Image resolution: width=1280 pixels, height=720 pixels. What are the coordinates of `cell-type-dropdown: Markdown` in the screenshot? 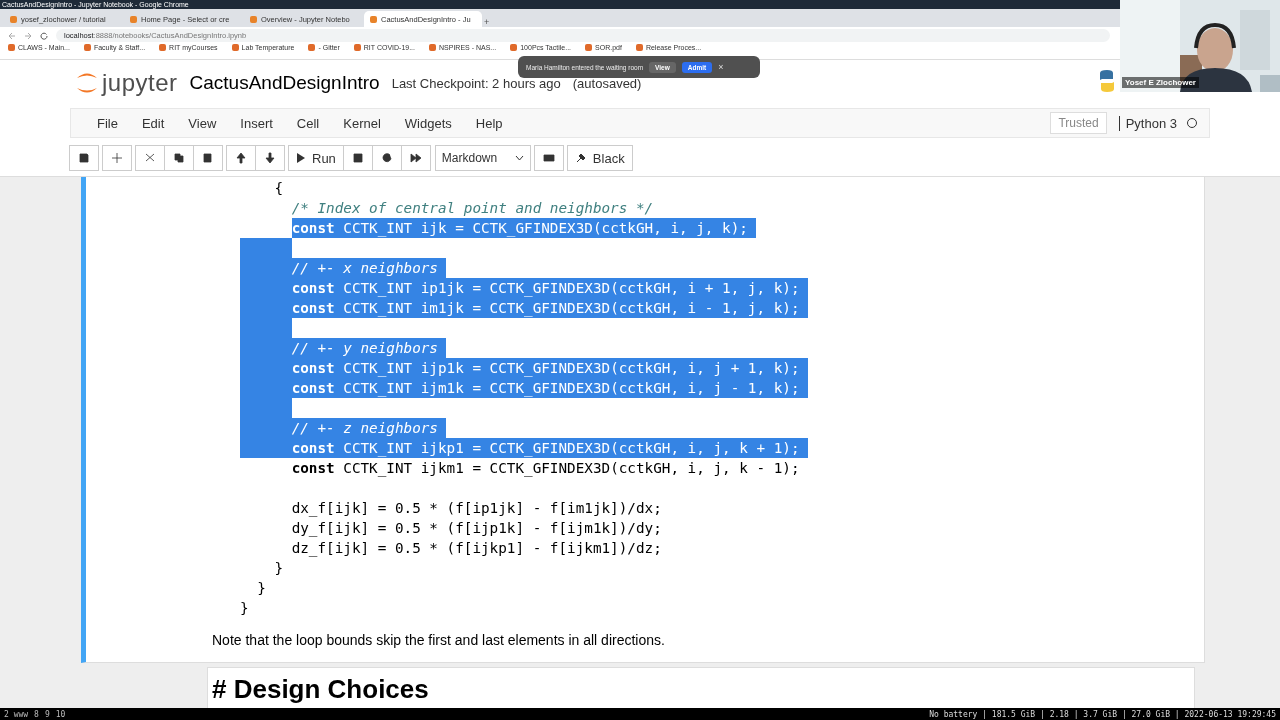 It's located at (482, 158).